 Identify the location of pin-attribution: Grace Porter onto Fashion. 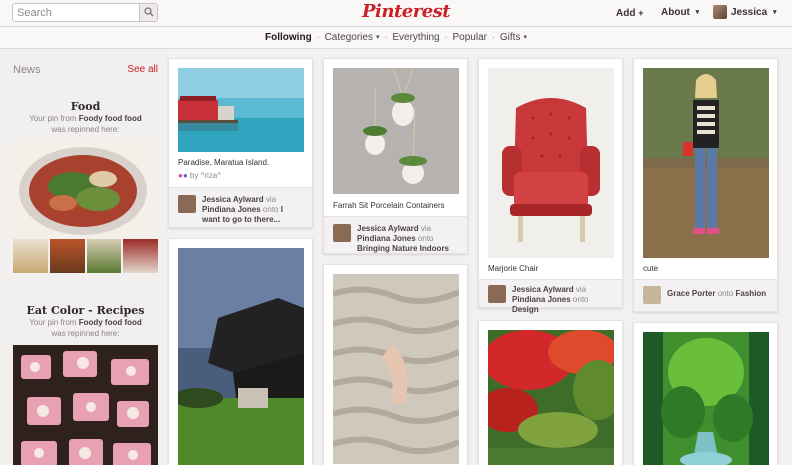
(705, 295).